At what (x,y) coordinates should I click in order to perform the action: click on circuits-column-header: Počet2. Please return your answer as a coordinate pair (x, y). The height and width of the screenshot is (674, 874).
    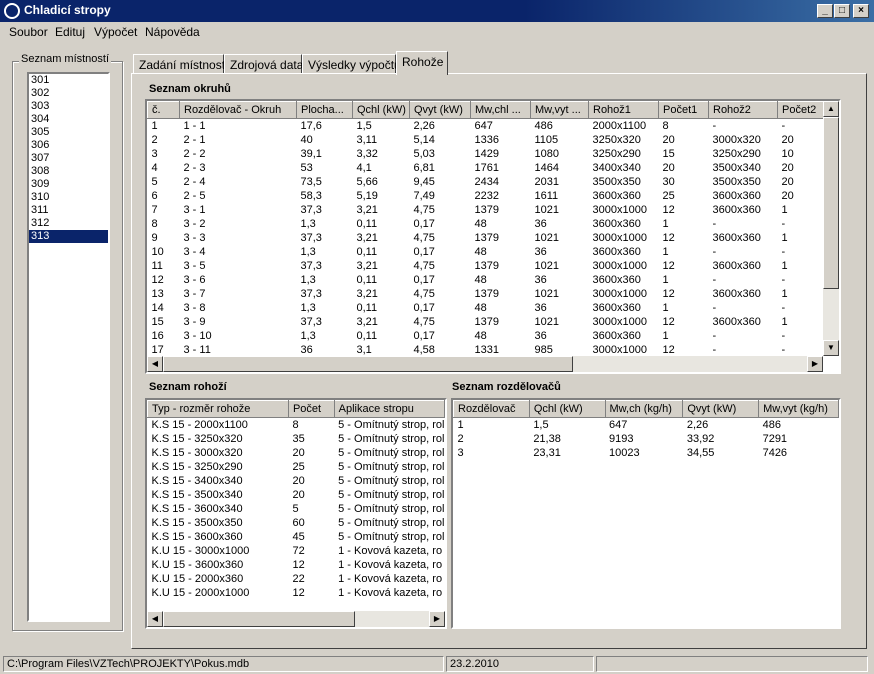
    Looking at the image, I should click on (801, 110).